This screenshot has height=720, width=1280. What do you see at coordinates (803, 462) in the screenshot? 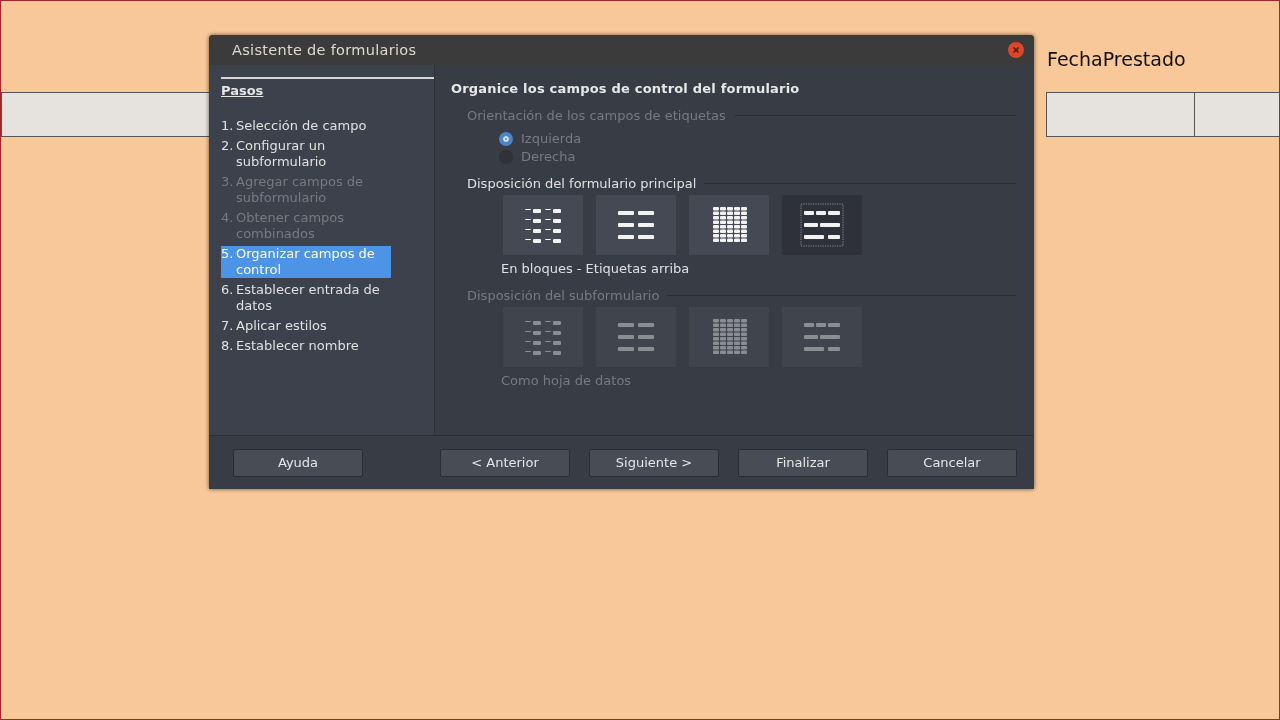
I see `wizard-button: Finalizar` at bounding box center [803, 462].